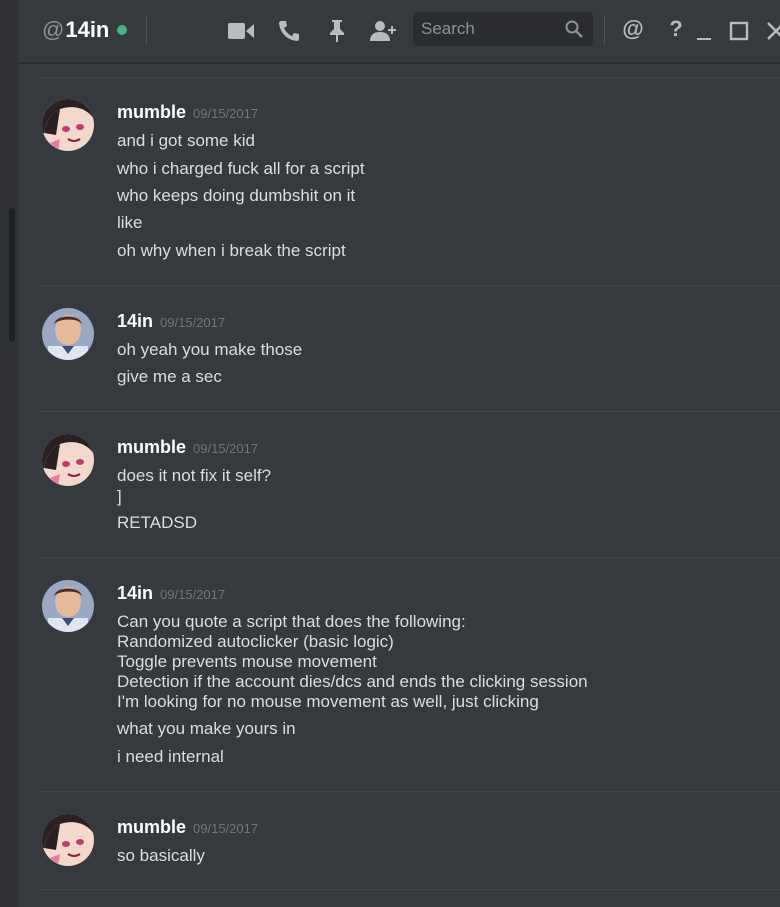  What do you see at coordinates (146, 30) in the screenshot?
I see `header-divider` at bounding box center [146, 30].